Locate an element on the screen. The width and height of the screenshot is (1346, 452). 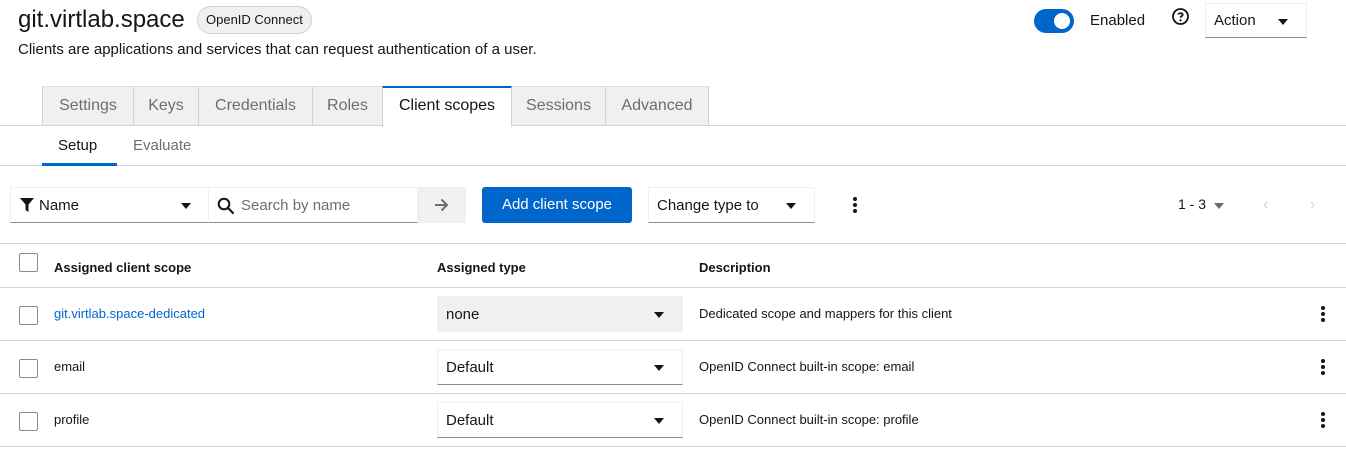
filter-icon is located at coordinates (27, 205).